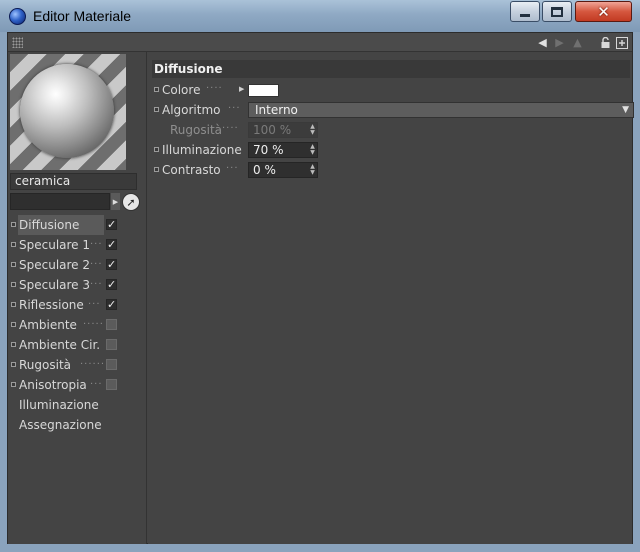 The image size is (640, 552). I want to click on arrow-up-icon: ▲, so click(577, 42).